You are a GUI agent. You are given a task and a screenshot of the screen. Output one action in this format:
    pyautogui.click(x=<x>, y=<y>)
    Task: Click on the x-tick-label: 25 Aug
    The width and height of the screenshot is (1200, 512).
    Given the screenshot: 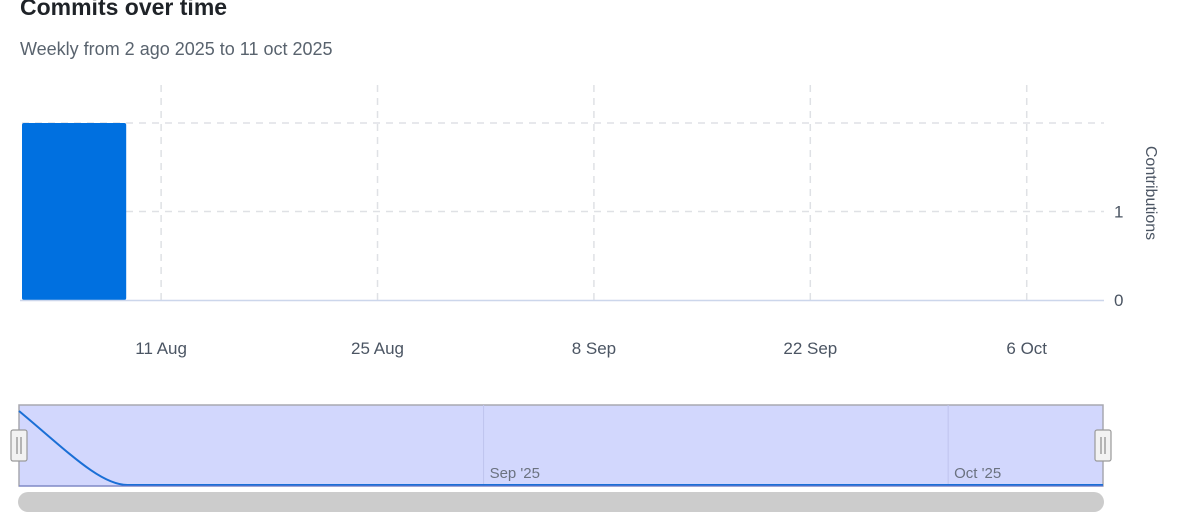 What is the action you would take?
    pyautogui.click(x=377, y=348)
    